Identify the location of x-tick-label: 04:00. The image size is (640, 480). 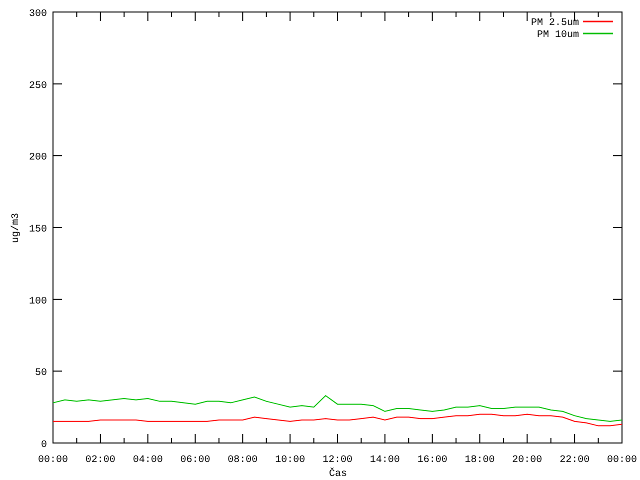
(147, 460).